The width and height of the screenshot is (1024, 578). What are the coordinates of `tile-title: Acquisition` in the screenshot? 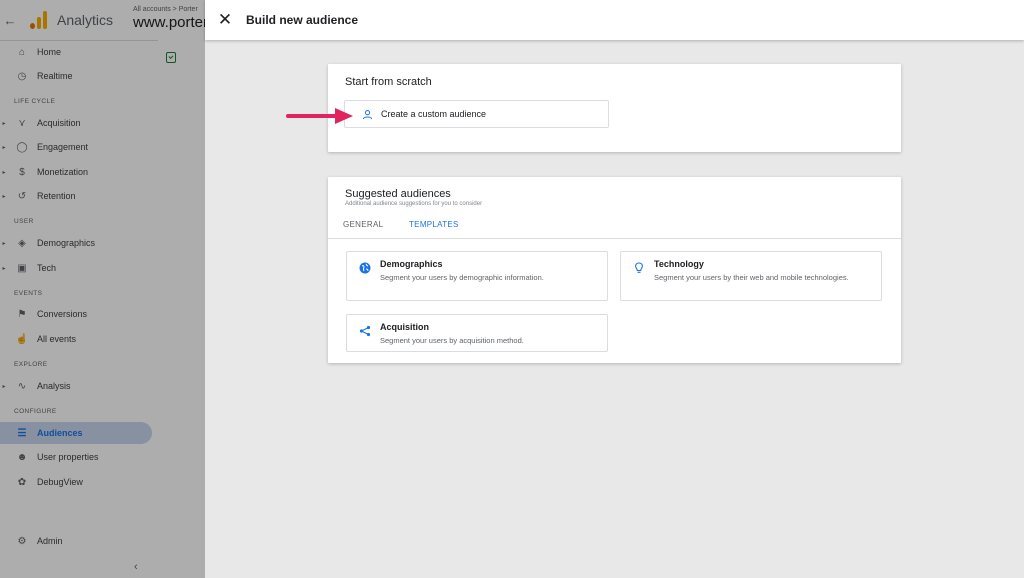 It's located at (404, 327).